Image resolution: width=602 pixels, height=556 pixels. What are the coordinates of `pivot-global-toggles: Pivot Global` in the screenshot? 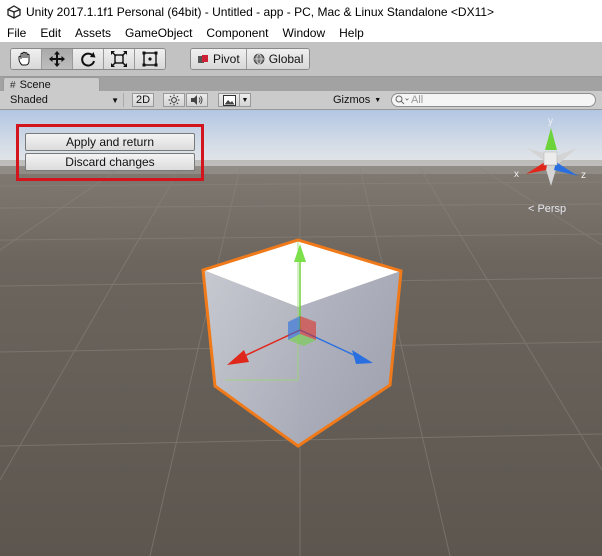 It's located at (250, 59).